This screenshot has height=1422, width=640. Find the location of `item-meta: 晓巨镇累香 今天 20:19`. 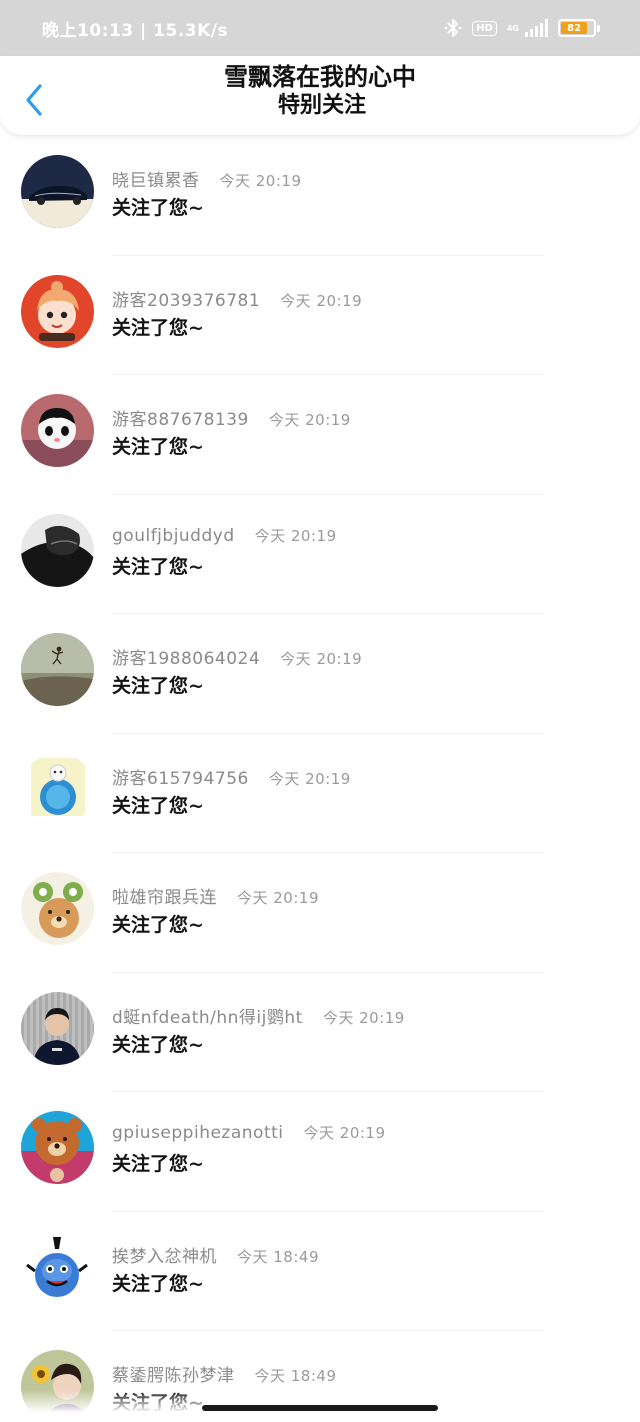

item-meta: 晓巨镇累香 今天 20:19 is located at coordinates (207, 178).